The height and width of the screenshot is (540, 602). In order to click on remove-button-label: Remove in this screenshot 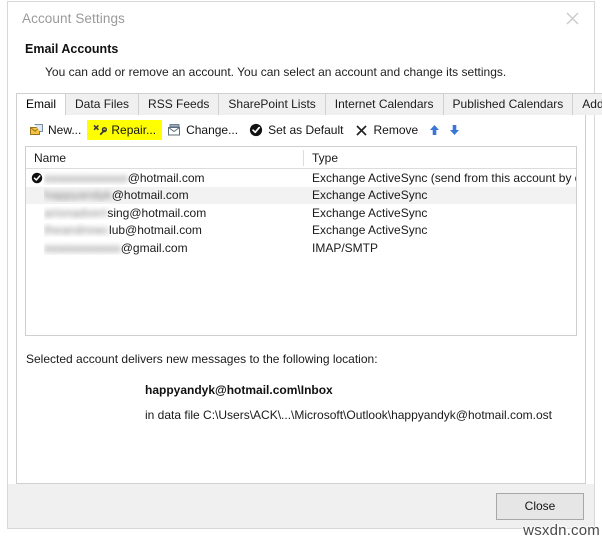, I will do `click(396, 130)`.